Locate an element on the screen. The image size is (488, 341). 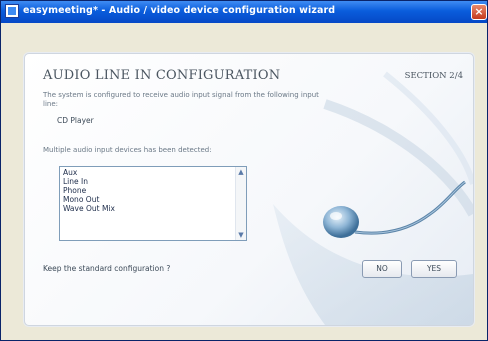
app-icon is located at coordinates (12, 11).